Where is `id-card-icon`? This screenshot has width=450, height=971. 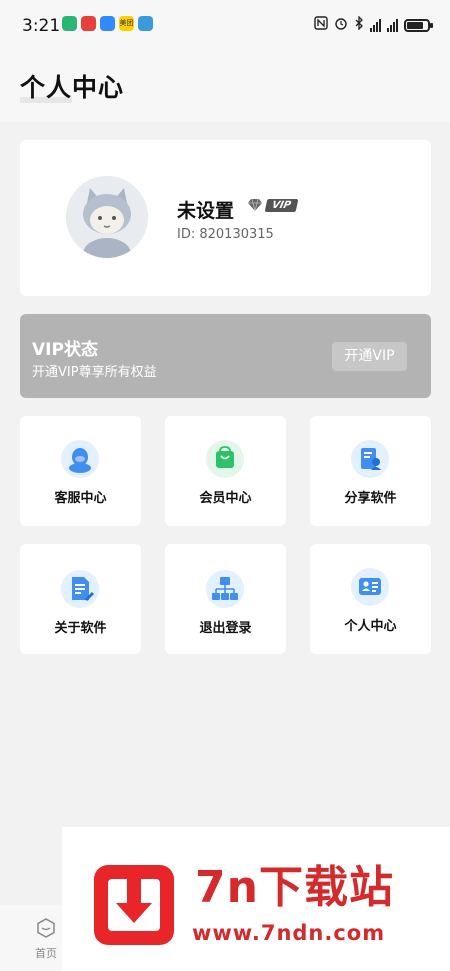
id-card-icon is located at coordinates (370, 587).